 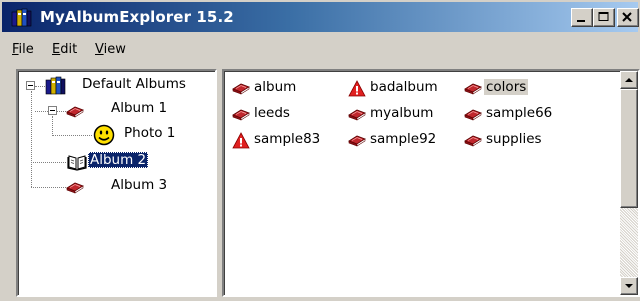 I want to click on arrow-up-icon, so click(x=629, y=80).